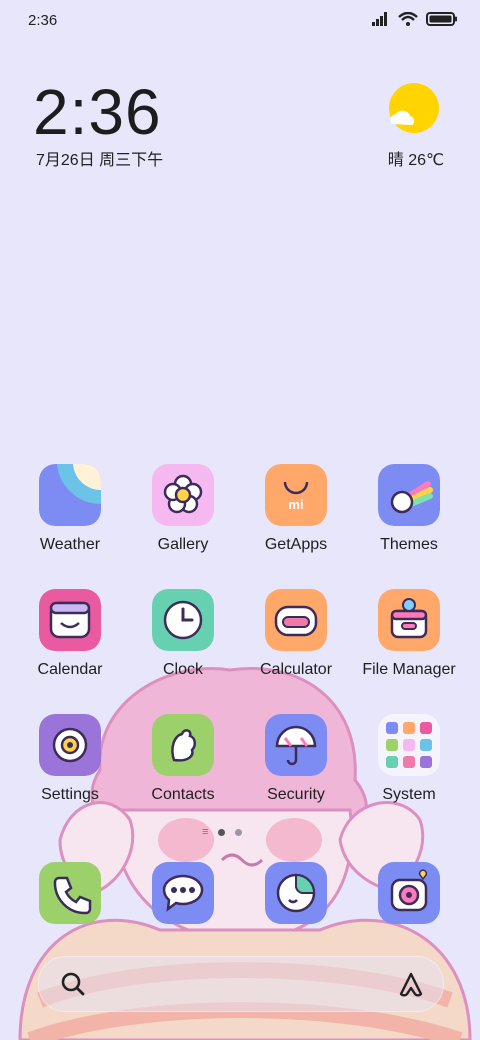 This screenshot has width=480, height=1040. What do you see at coordinates (296, 669) in the screenshot?
I see `app-label-calculator: Calculator` at bounding box center [296, 669].